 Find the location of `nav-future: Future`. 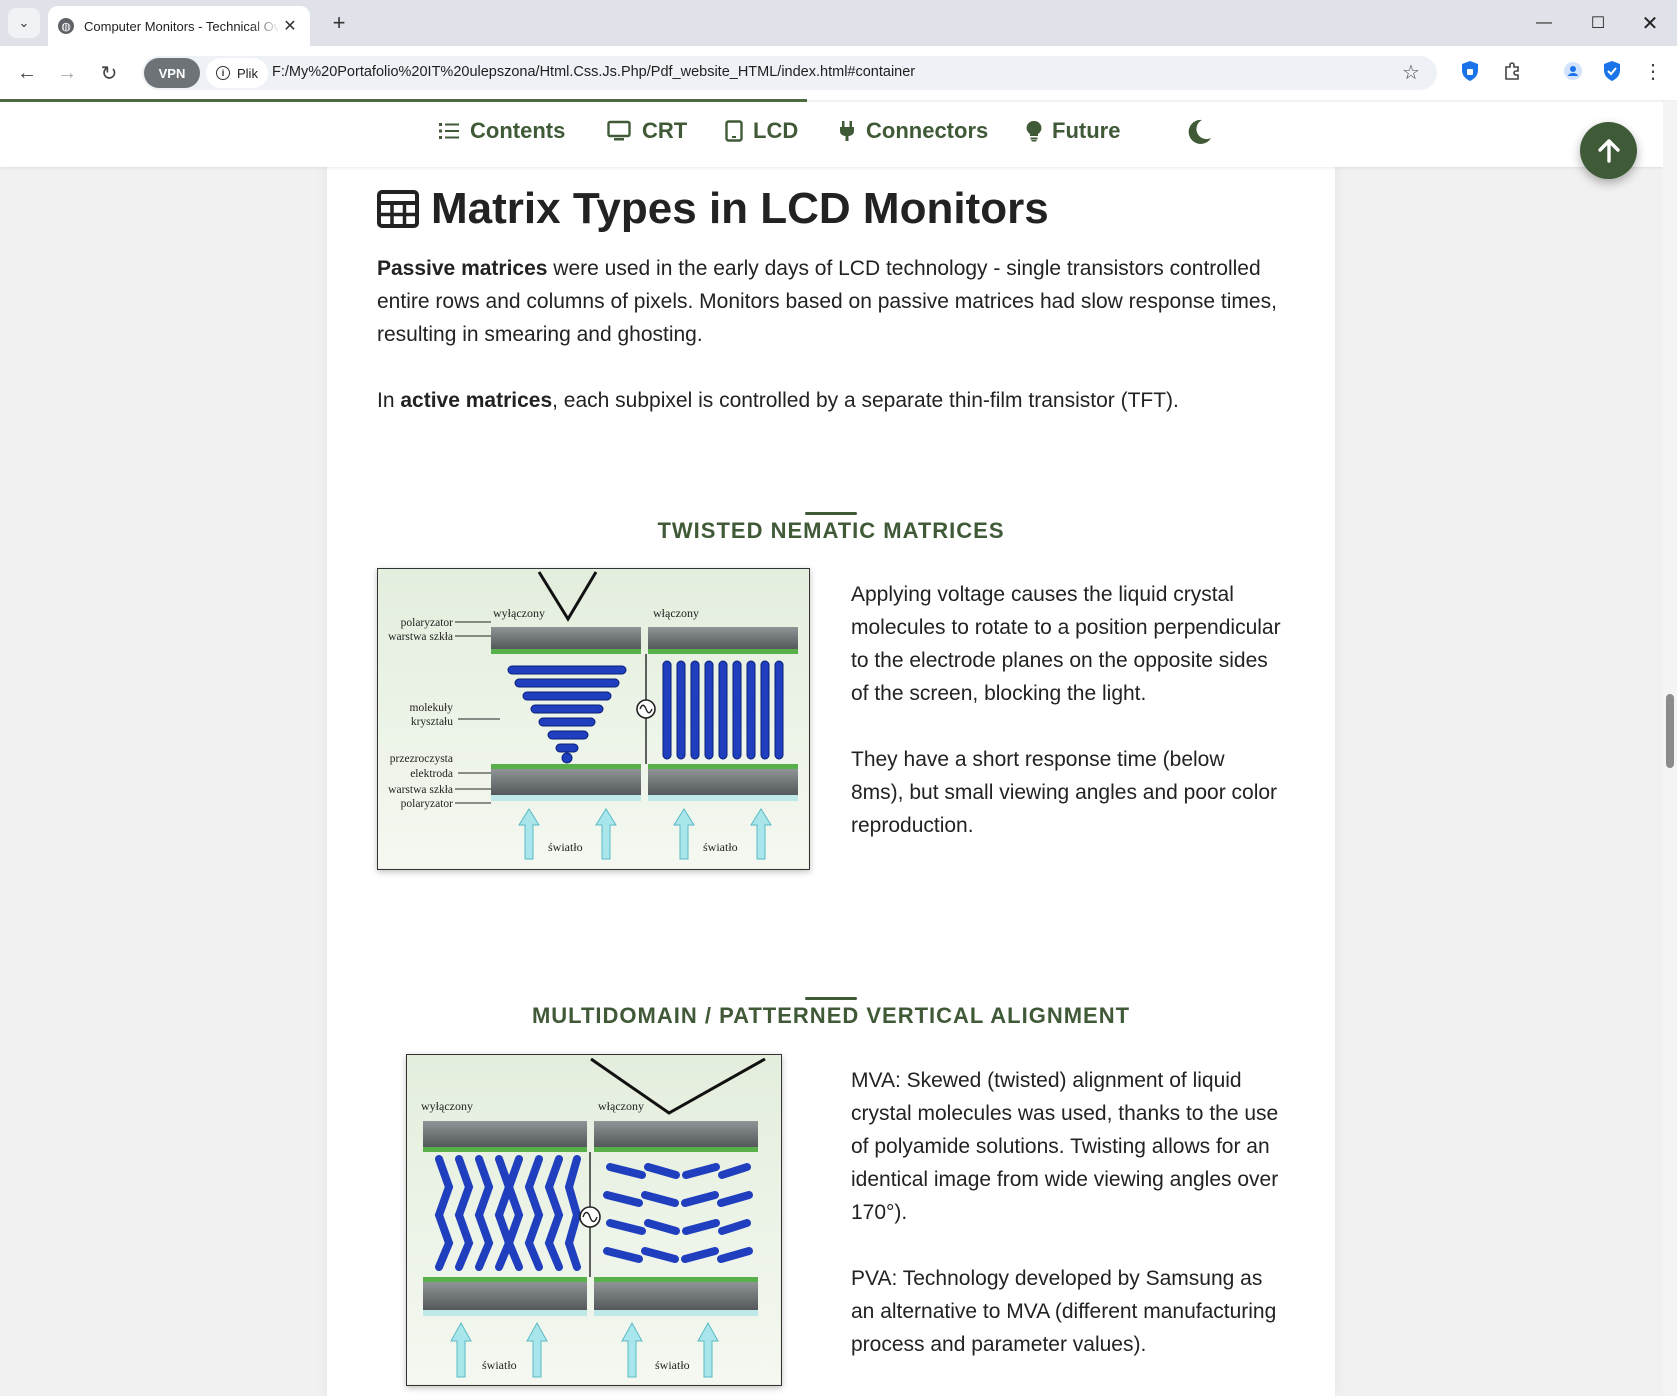

nav-future: Future is located at coordinates (1073, 131).